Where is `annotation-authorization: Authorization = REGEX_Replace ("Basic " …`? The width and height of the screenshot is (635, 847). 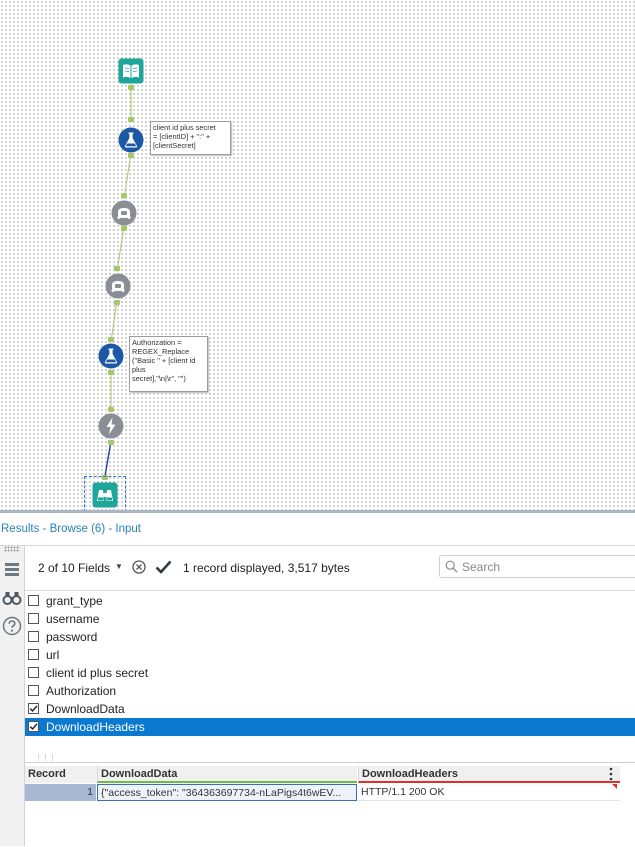 annotation-authorization: Authorization = REGEX_Replace ("Basic " … is located at coordinates (168, 364).